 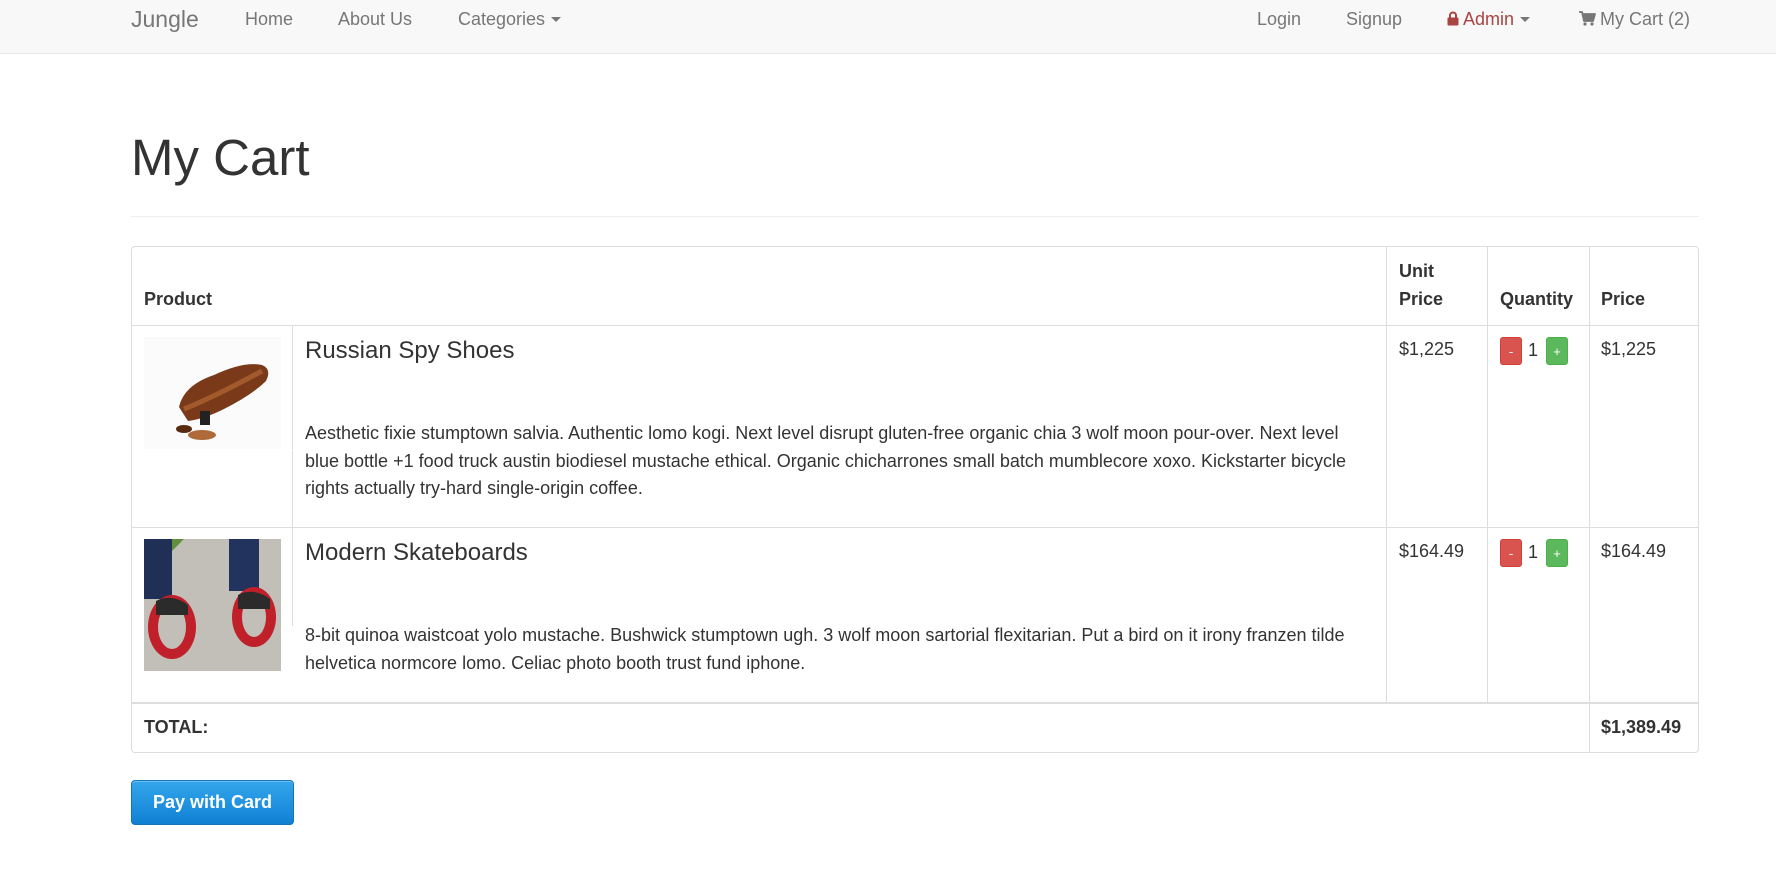 What do you see at coordinates (1629, 349) in the screenshot?
I see `line-price: $1,225` at bounding box center [1629, 349].